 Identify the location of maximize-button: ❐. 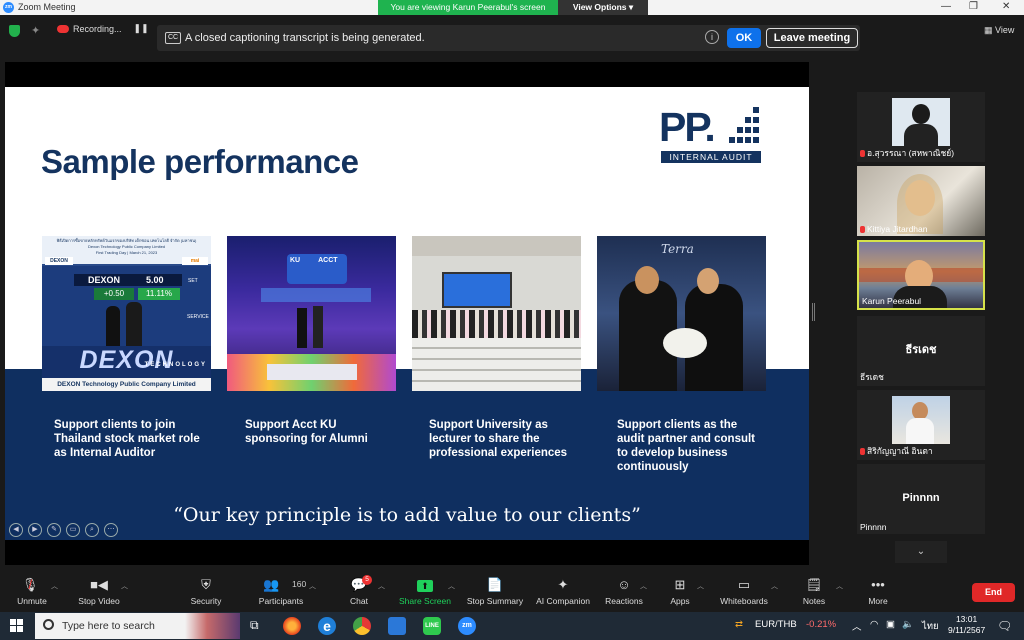
(973, 6).